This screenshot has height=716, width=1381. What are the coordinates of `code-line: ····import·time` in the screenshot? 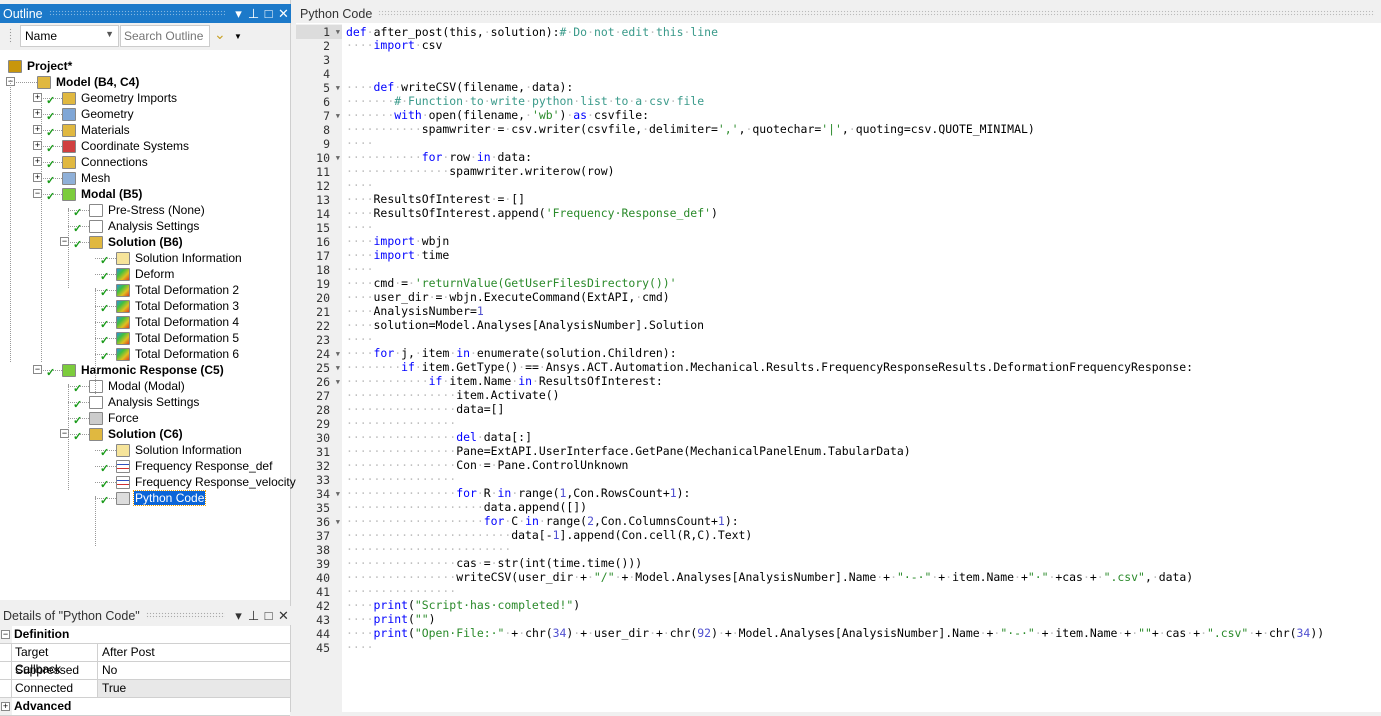 It's located at (863, 255).